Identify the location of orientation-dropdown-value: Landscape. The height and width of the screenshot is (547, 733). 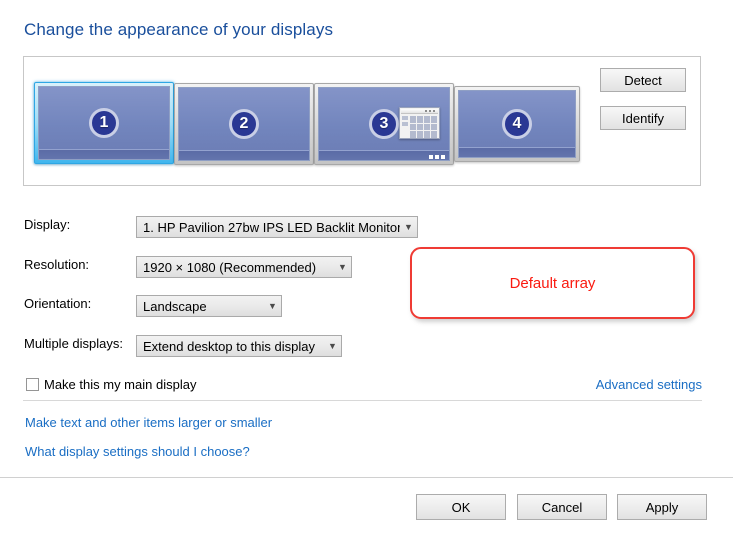
(175, 306).